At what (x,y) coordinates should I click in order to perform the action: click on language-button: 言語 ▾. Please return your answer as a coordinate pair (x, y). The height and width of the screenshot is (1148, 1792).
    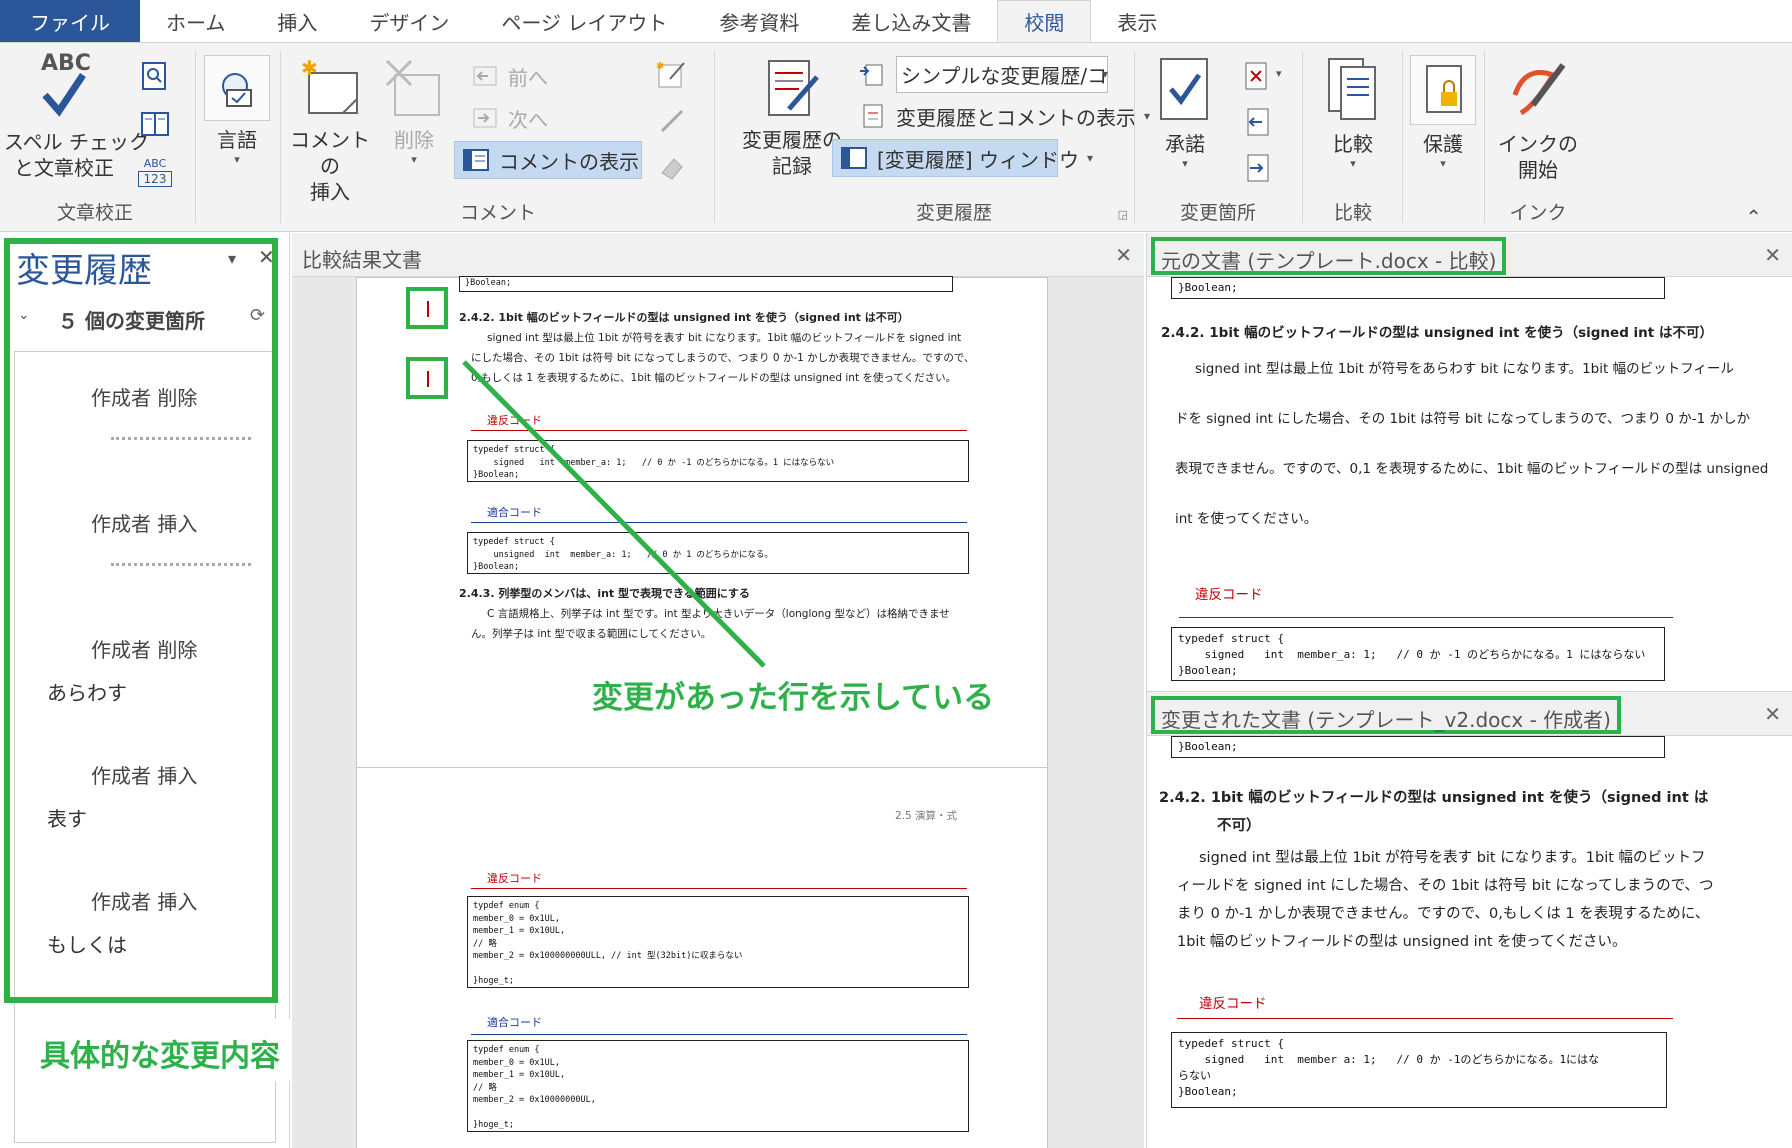
    Looking at the image, I should click on (237, 111).